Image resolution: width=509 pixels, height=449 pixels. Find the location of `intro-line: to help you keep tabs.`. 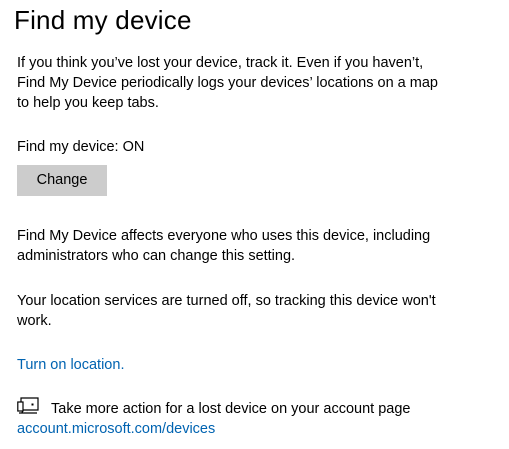

intro-line: to help you keep tabs. is located at coordinates (88, 103).